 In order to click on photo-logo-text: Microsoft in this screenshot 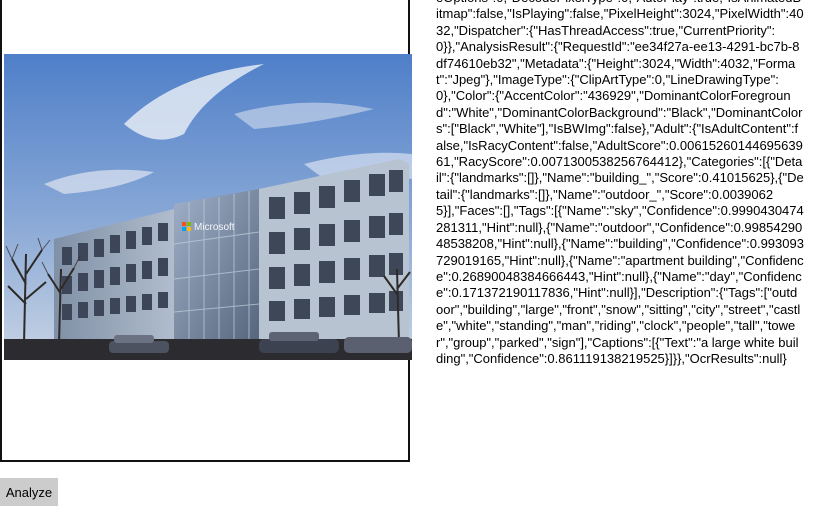, I will do `click(214, 227)`.